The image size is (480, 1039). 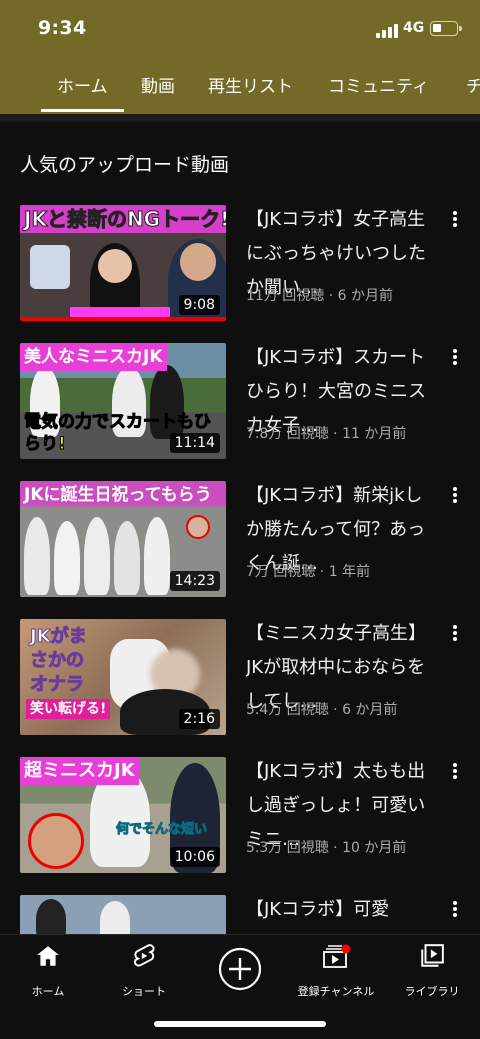 I want to click on home-icon, so click(x=48, y=956).